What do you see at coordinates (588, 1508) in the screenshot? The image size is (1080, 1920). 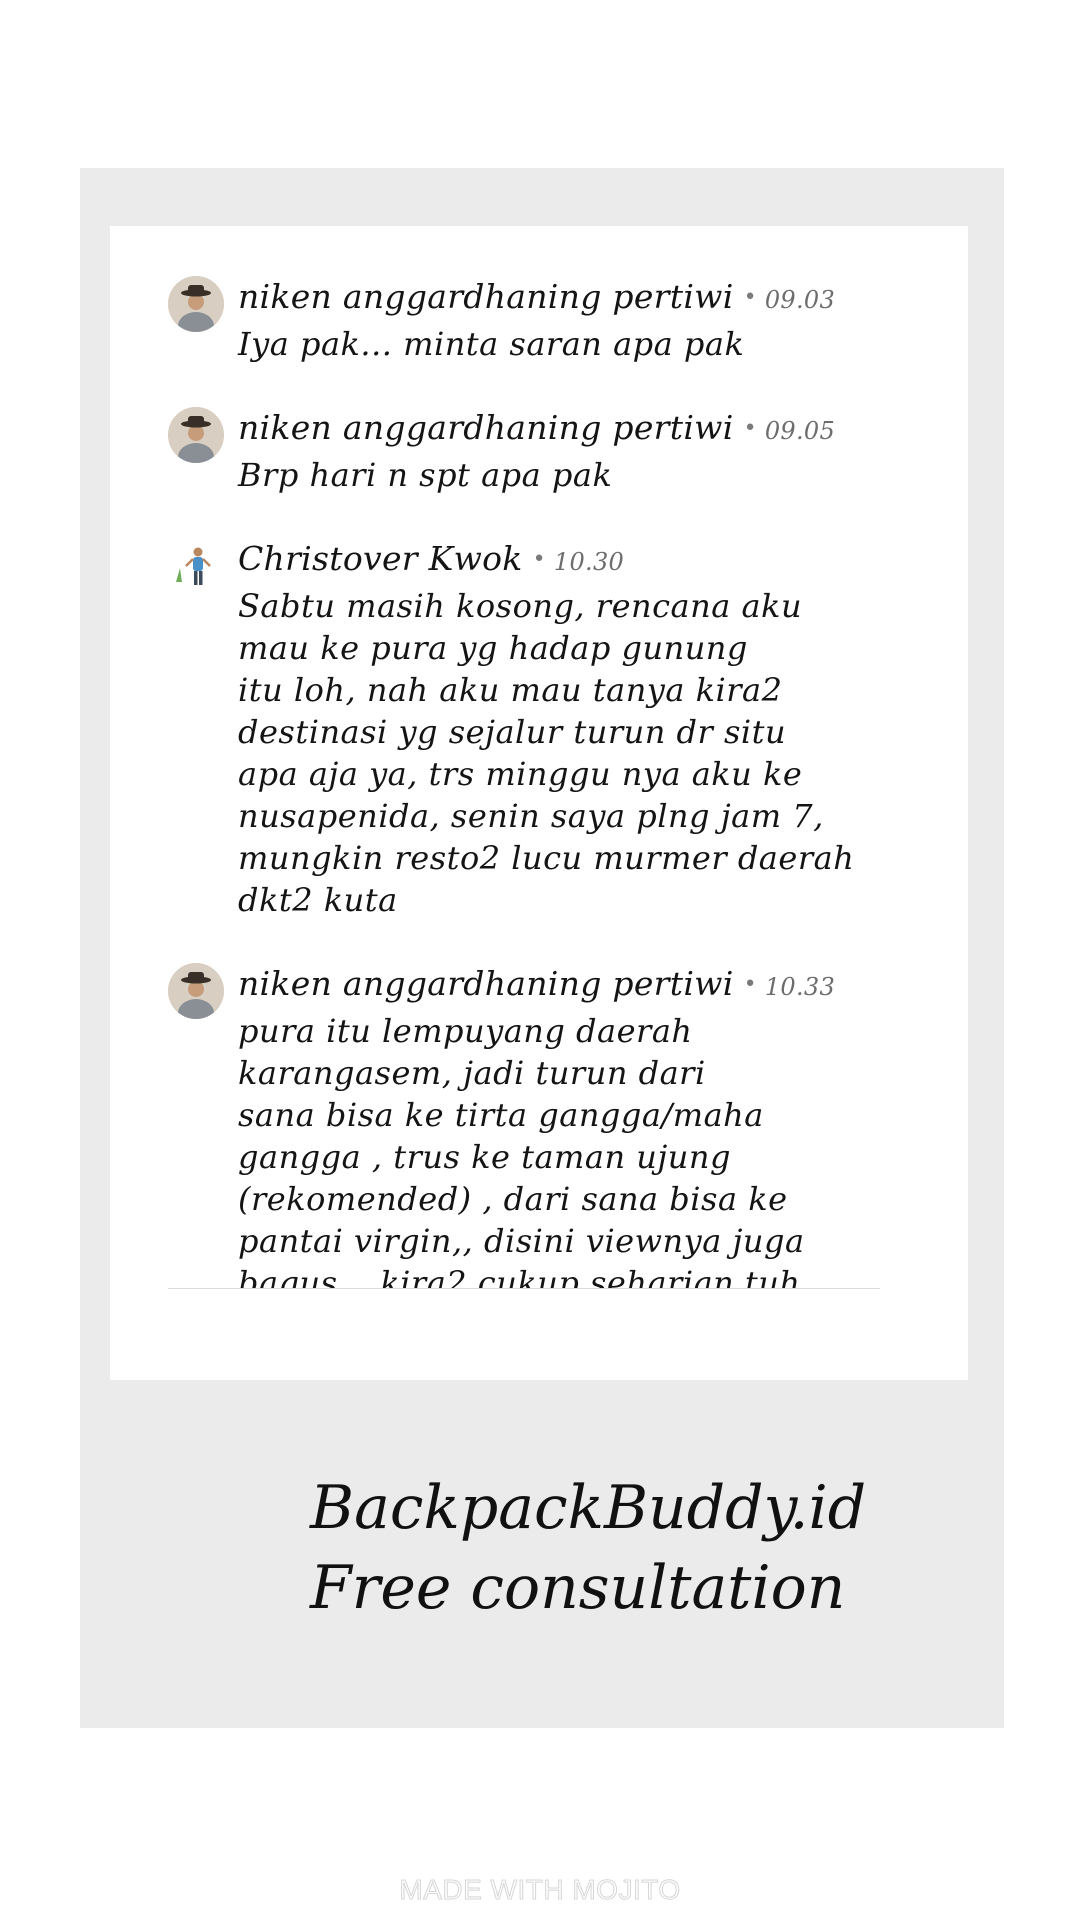 I see `brand-name: BackpackBuddy.id` at bounding box center [588, 1508].